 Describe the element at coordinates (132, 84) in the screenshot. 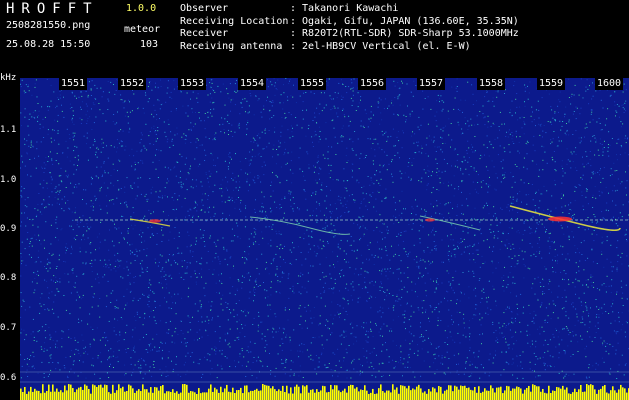

I see `time-tick-label: 1552` at that location.